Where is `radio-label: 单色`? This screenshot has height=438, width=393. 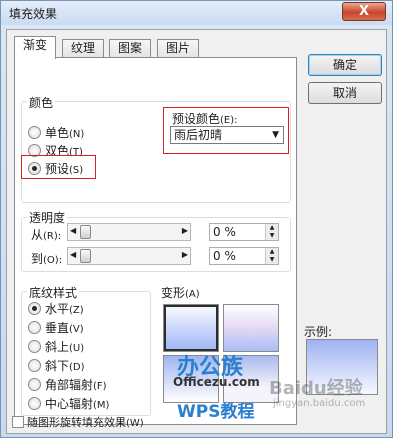 radio-label: 单色 is located at coordinates (57, 133).